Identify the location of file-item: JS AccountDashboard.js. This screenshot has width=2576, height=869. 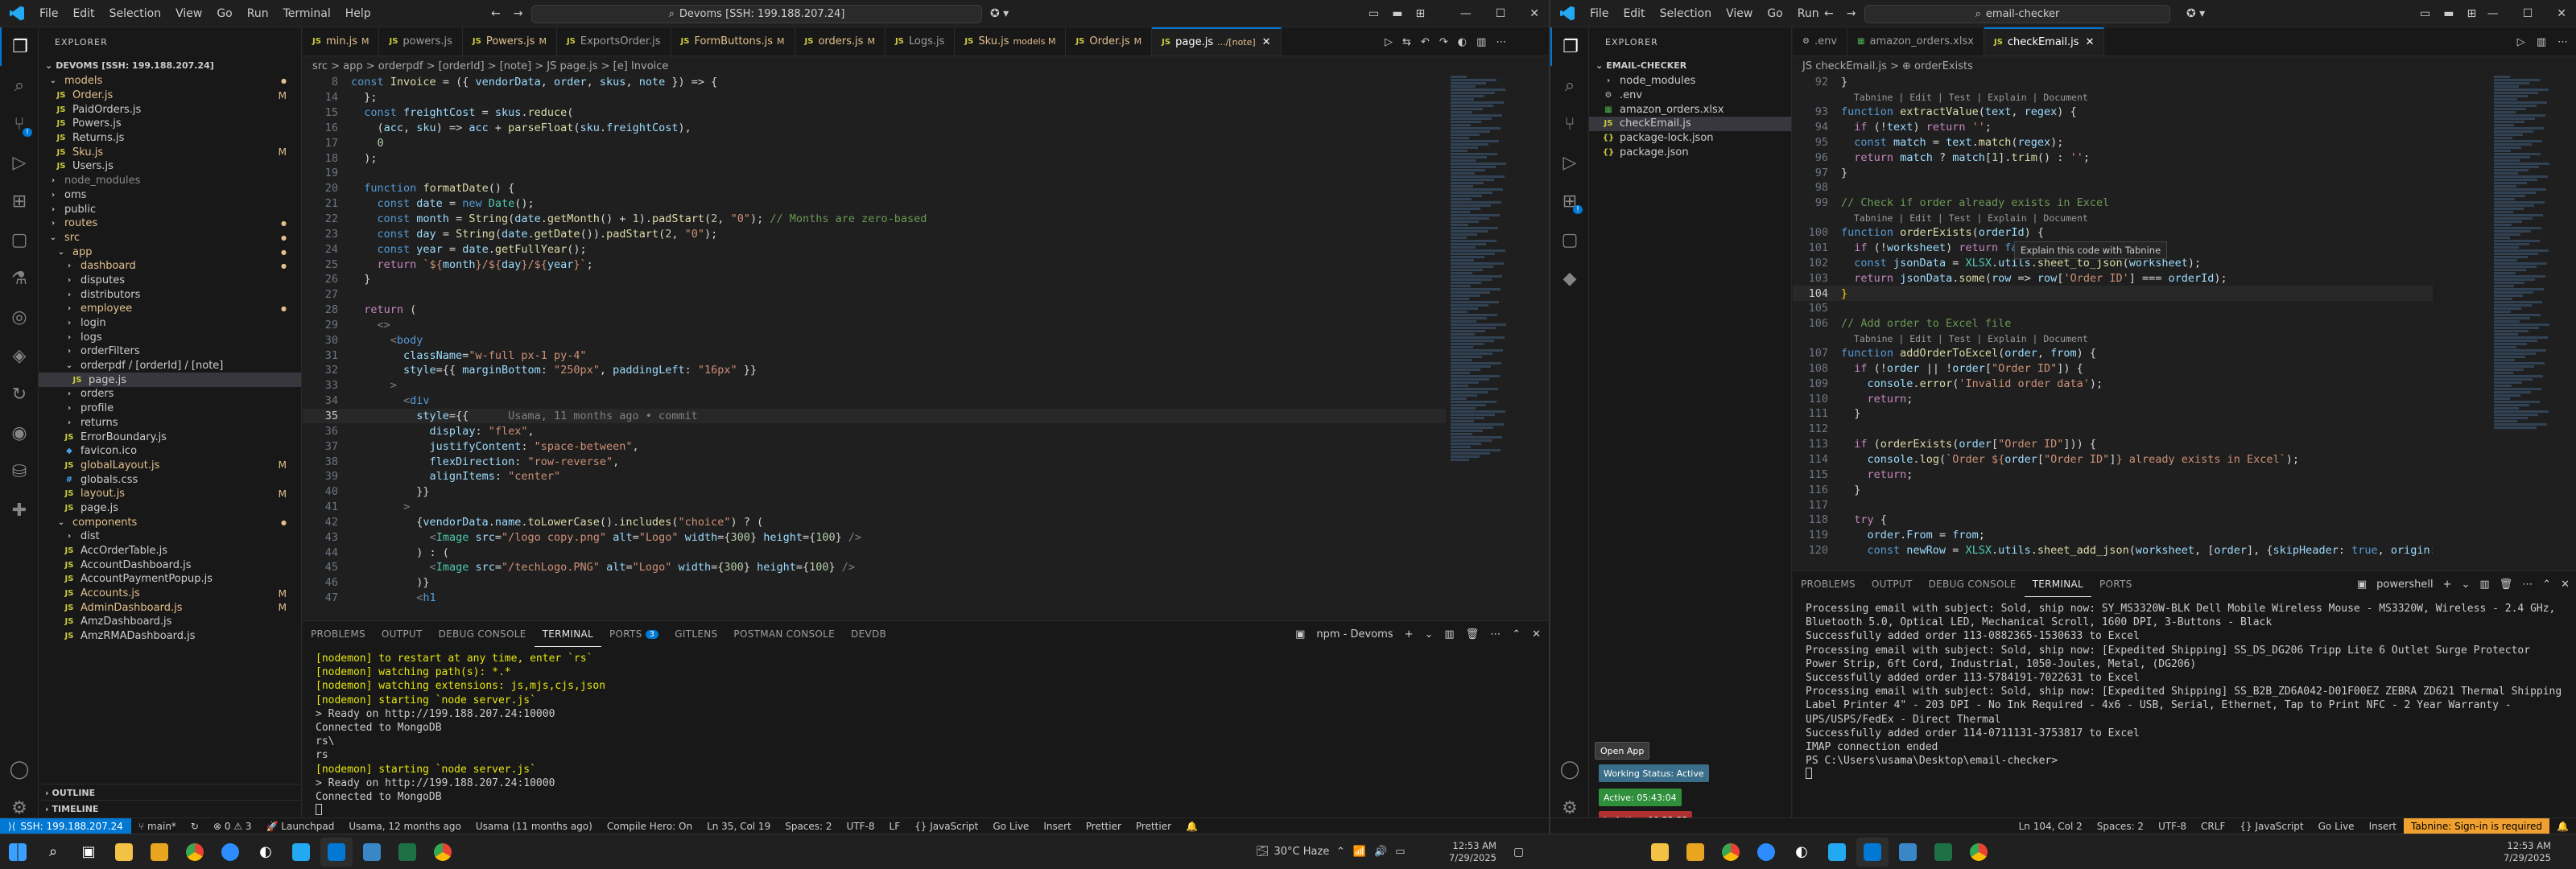
(170, 565).